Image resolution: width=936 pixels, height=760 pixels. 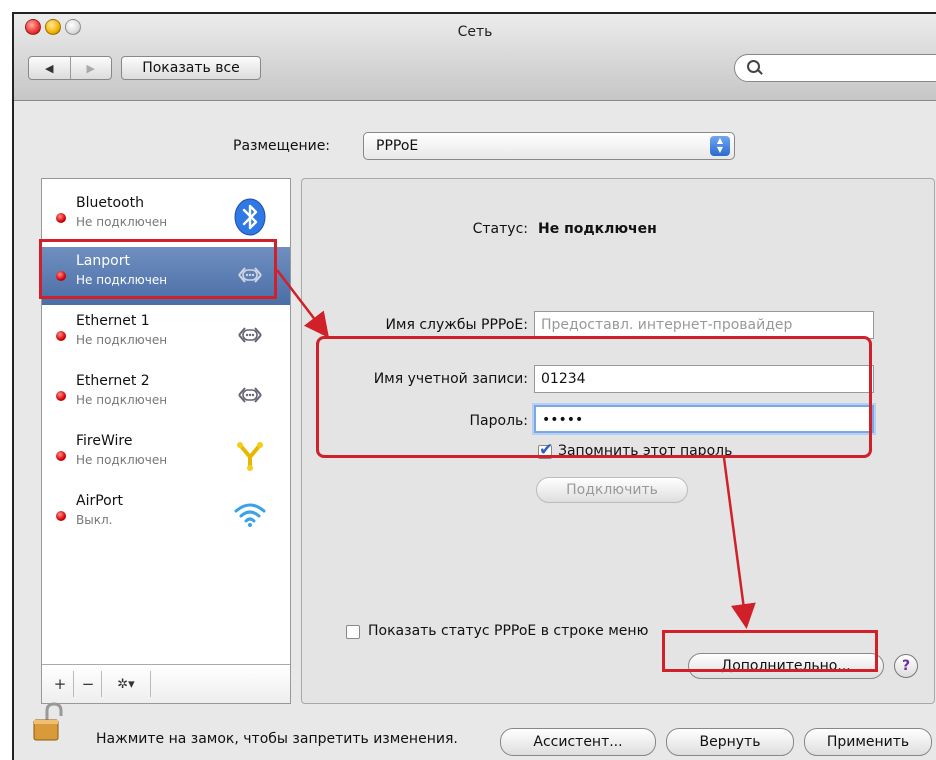 What do you see at coordinates (113, 381) in the screenshot?
I see `service-name: Ethernet 2` at bounding box center [113, 381].